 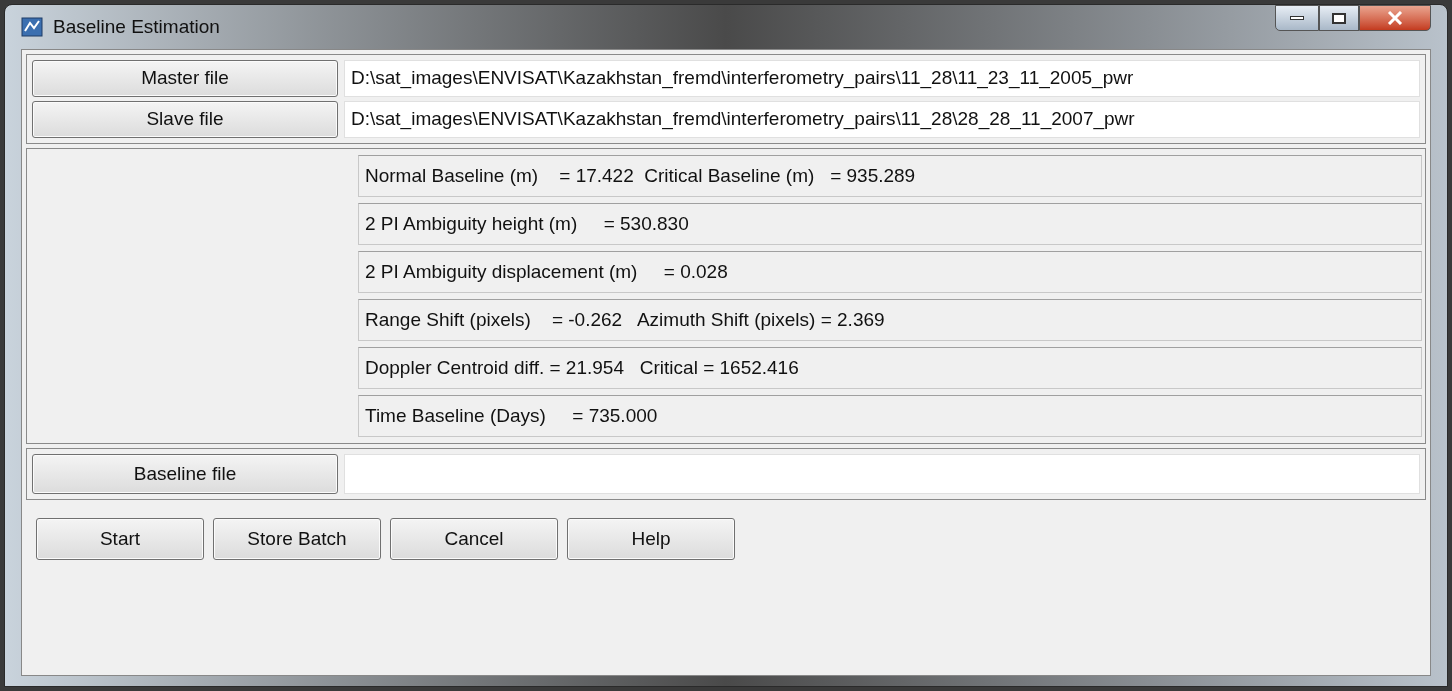 I want to click on close-icon, so click(x=1395, y=18).